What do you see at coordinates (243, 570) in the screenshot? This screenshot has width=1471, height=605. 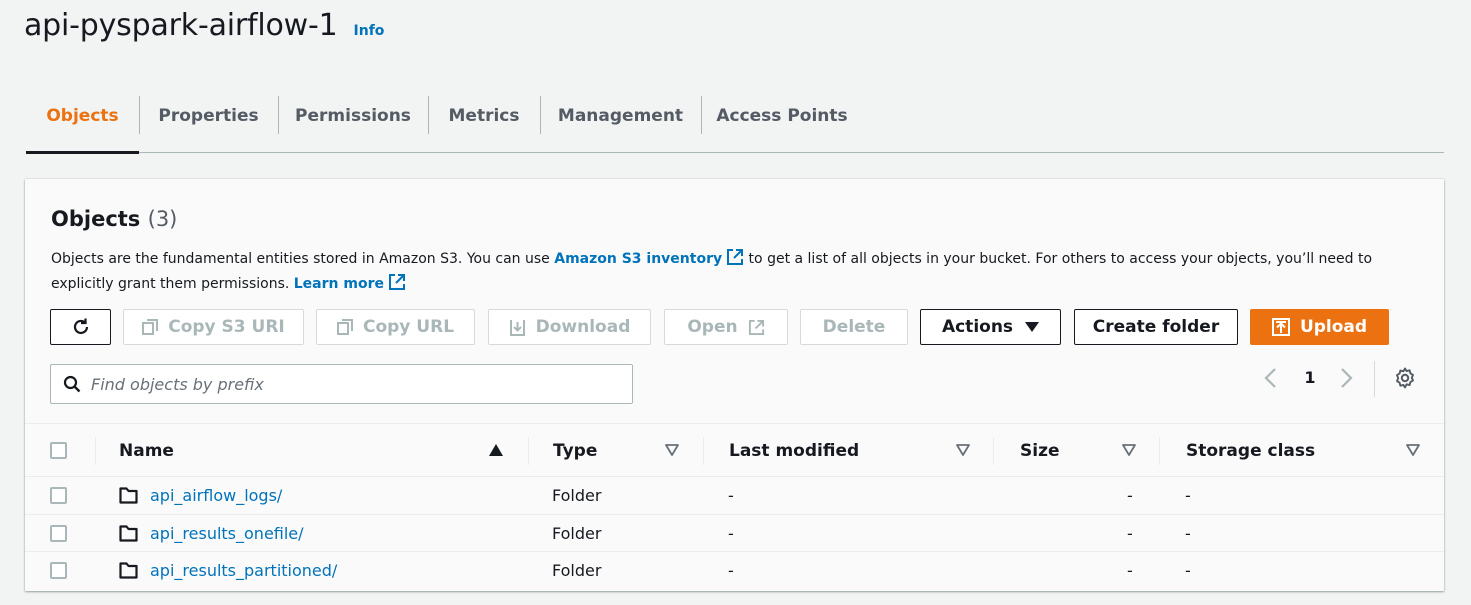 I see `object-name-link: api_results_partitioned/` at bounding box center [243, 570].